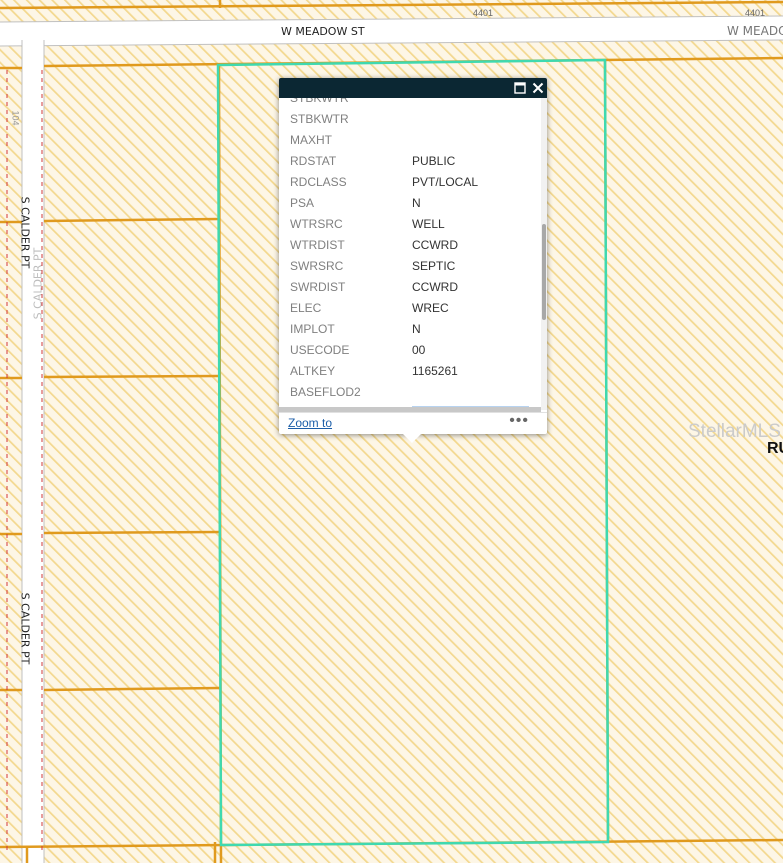 The image size is (783, 863). What do you see at coordinates (410, 203) in the screenshot?
I see `attribute-row: PSA N` at bounding box center [410, 203].